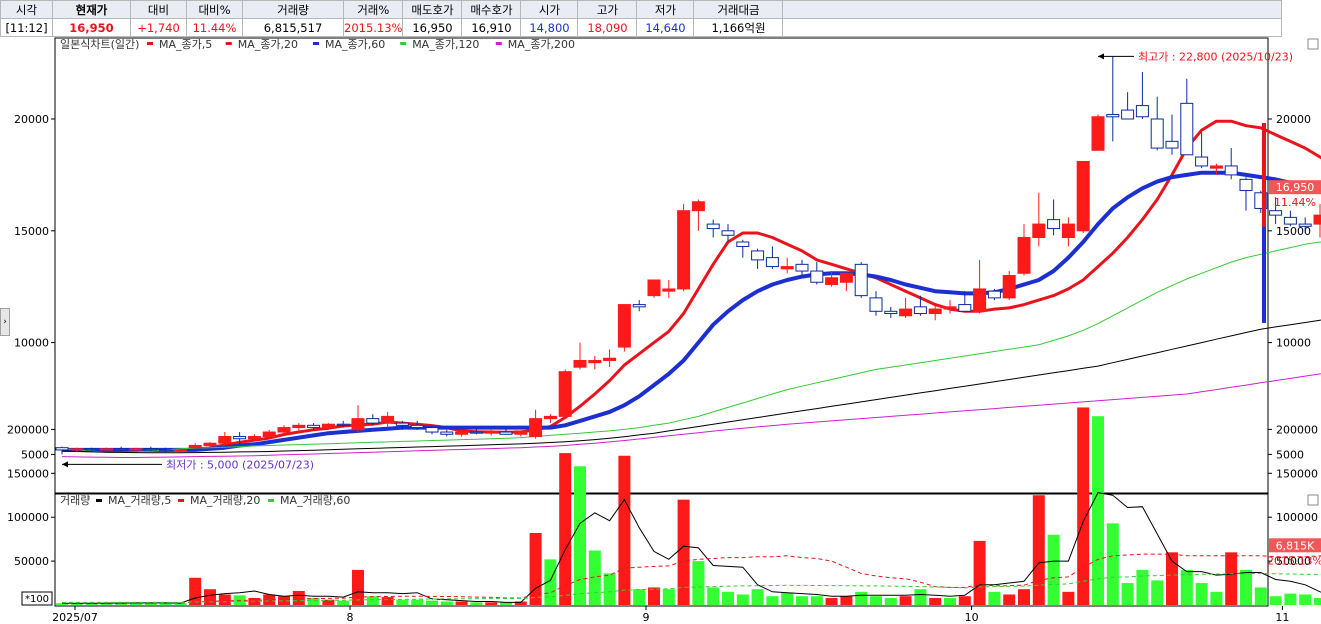  What do you see at coordinates (240, 464) in the screenshot?
I see `low-annotation-text: 최저가 : 5,000 (2025/07/23)` at bounding box center [240, 464].